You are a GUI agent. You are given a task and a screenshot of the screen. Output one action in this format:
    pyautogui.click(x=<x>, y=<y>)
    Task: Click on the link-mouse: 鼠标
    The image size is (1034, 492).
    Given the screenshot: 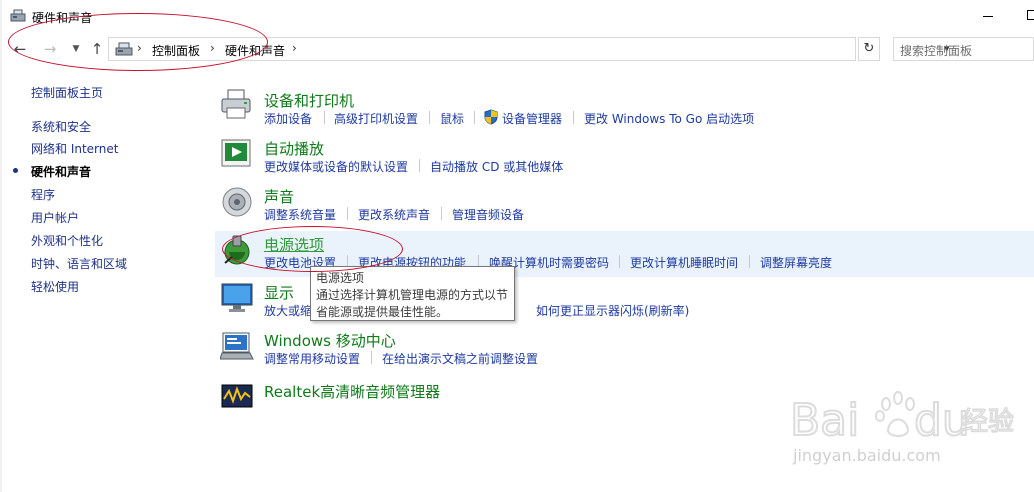 What is the action you would take?
    pyautogui.click(x=452, y=118)
    